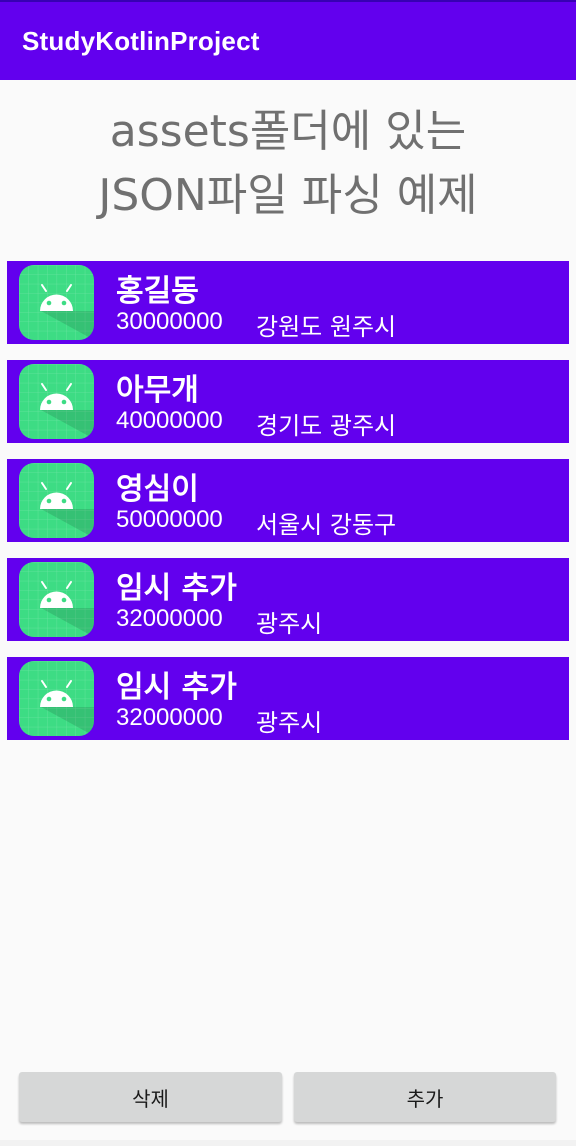 This screenshot has width=576, height=1146. What do you see at coordinates (169, 420) in the screenshot?
I see `item-salary: 40000000` at bounding box center [169, 420].